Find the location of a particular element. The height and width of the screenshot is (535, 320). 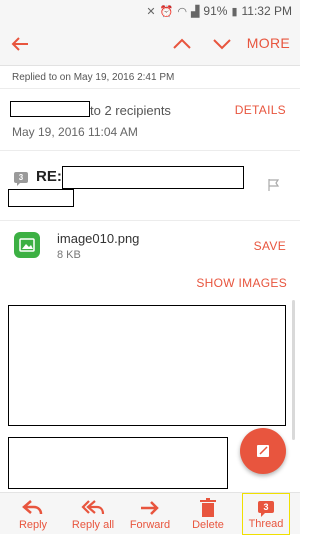

thread-button: 3 Thread is located at coordinates (266, 514).